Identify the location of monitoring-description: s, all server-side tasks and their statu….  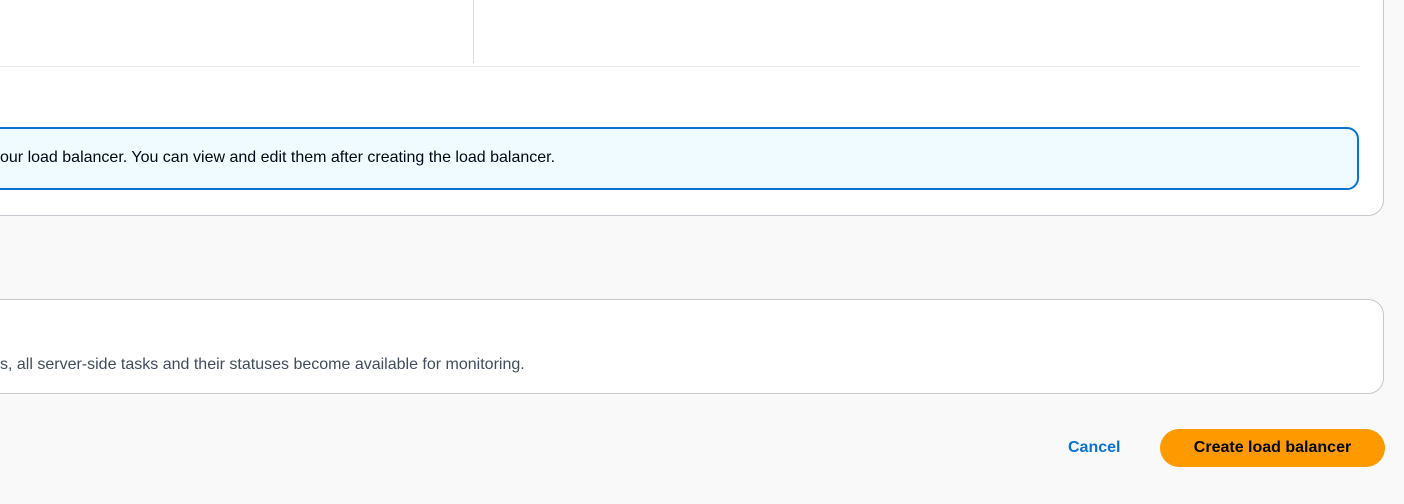
(262, 364).